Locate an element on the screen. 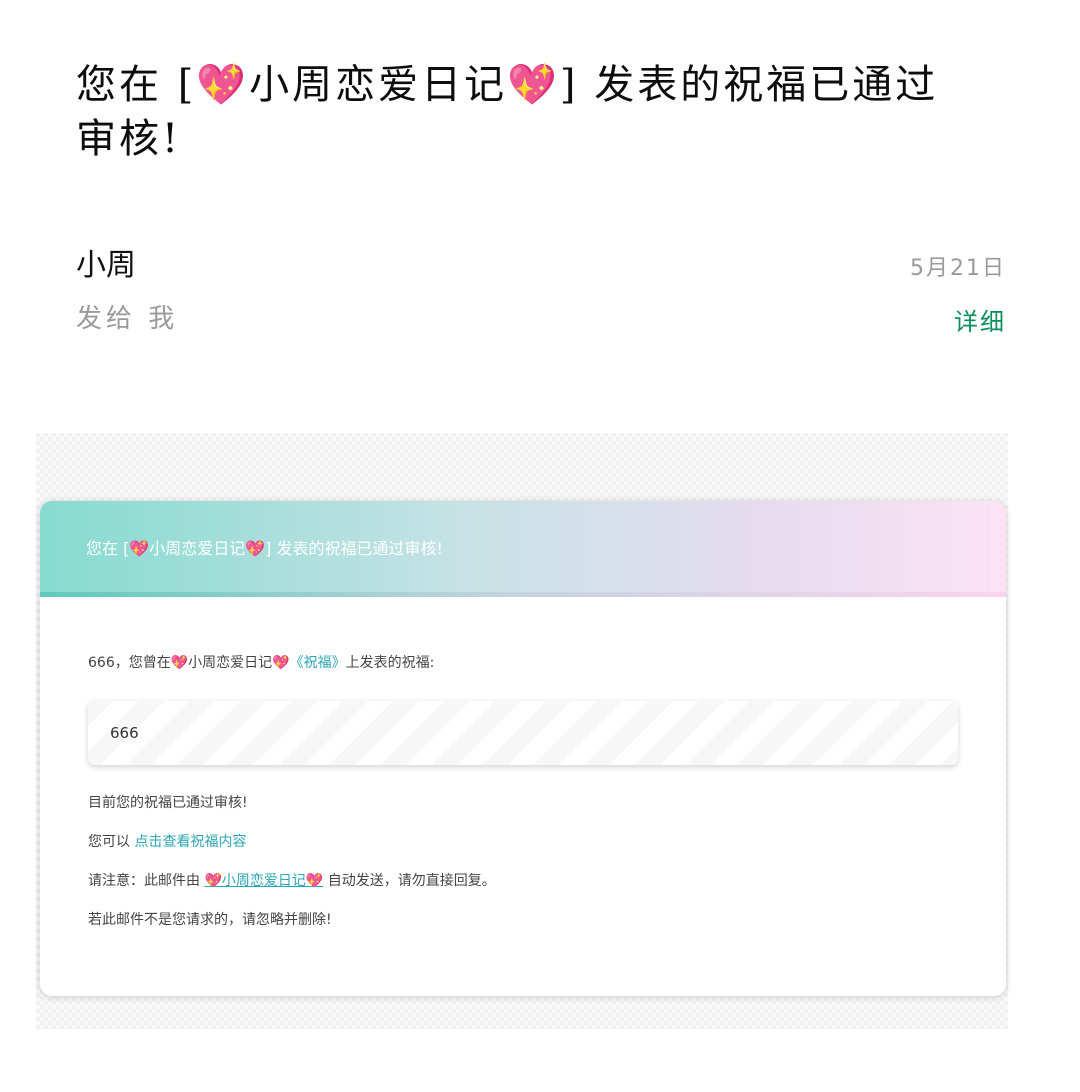  view-blessing-link: 点击查看祝福内容 is located at coordinates (190, 842).